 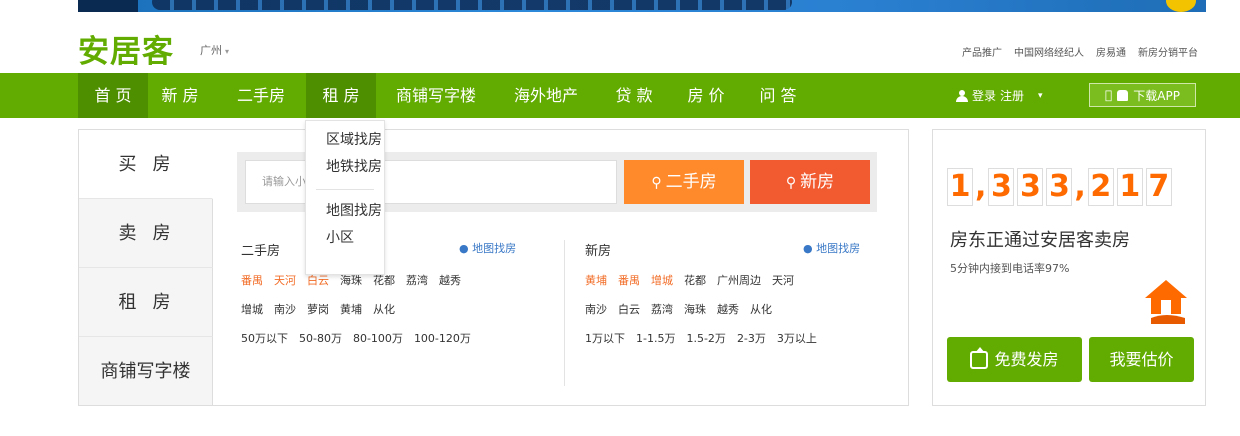 I want to click on estimate-price-button: 我要估价, so click(x=1141, y=359).